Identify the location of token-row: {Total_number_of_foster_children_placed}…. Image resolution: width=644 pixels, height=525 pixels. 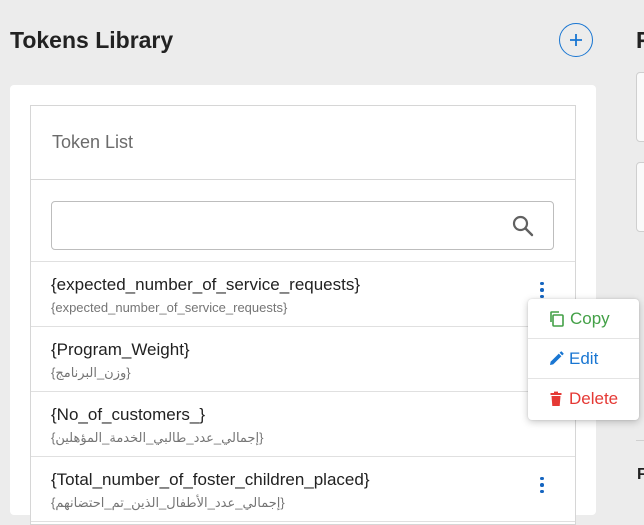
(303, 489).